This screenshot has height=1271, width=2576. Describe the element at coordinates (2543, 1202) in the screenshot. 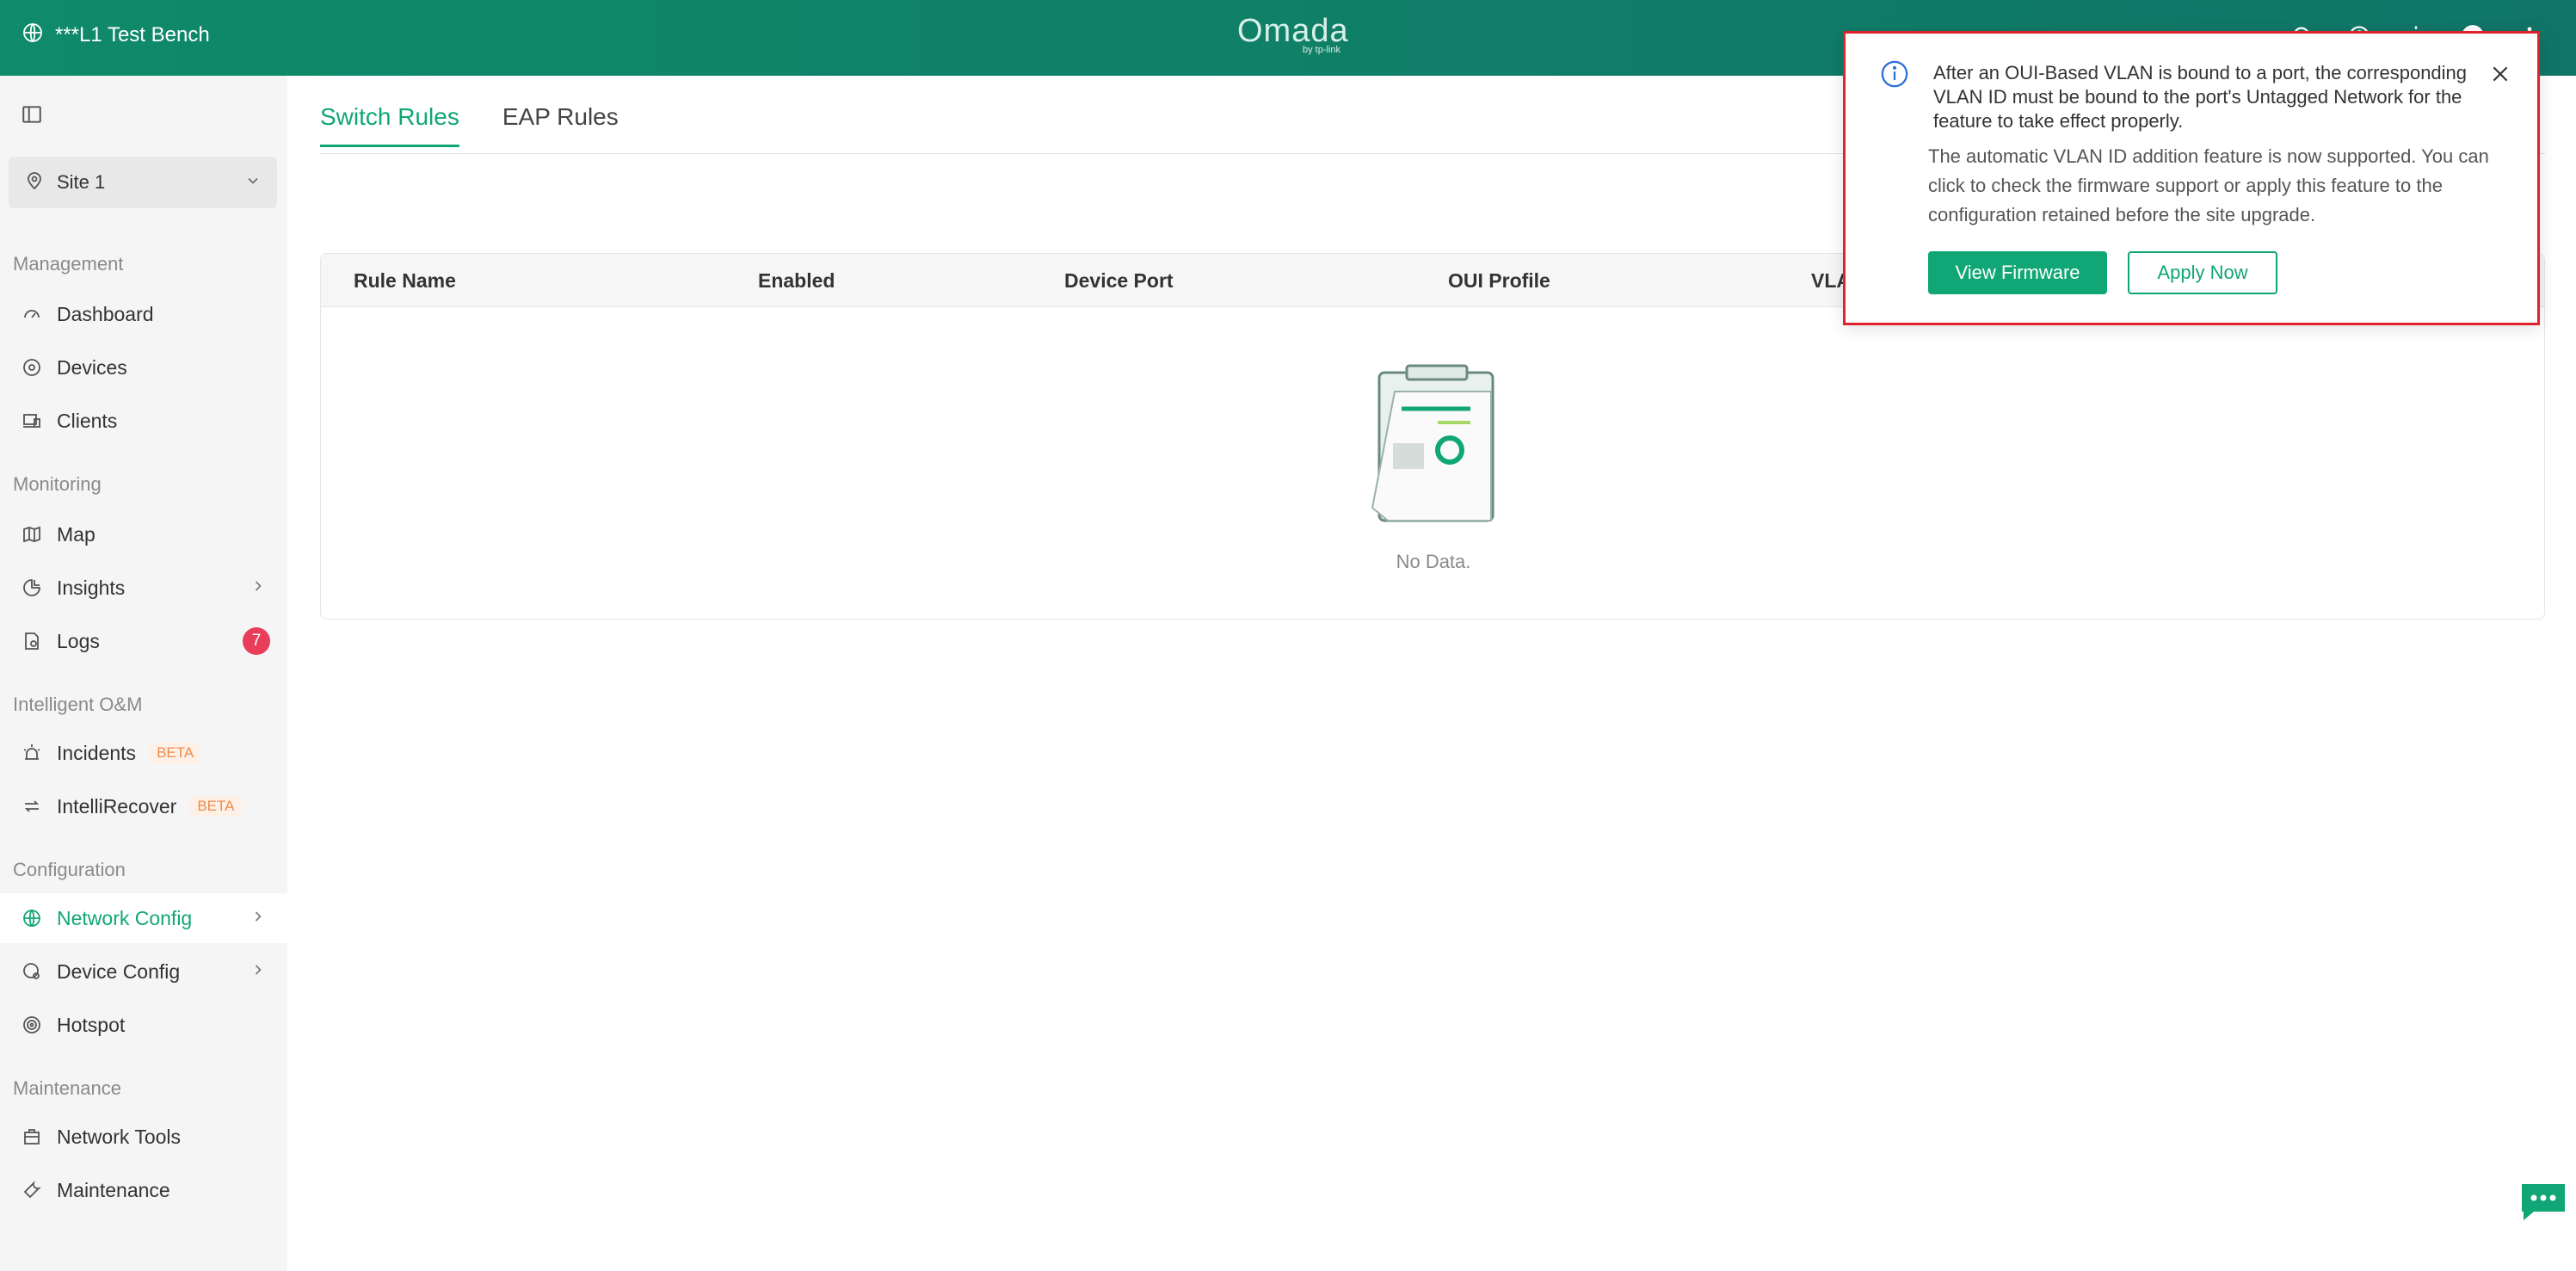

I see `chat-support-icon` at that location.